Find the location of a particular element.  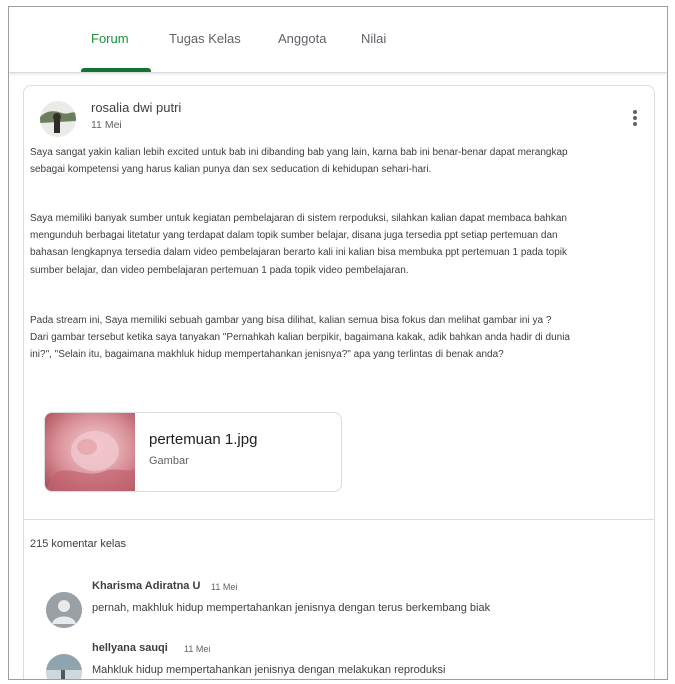

comment-1-date: 11 Mei is located at coordinates (224, 587).